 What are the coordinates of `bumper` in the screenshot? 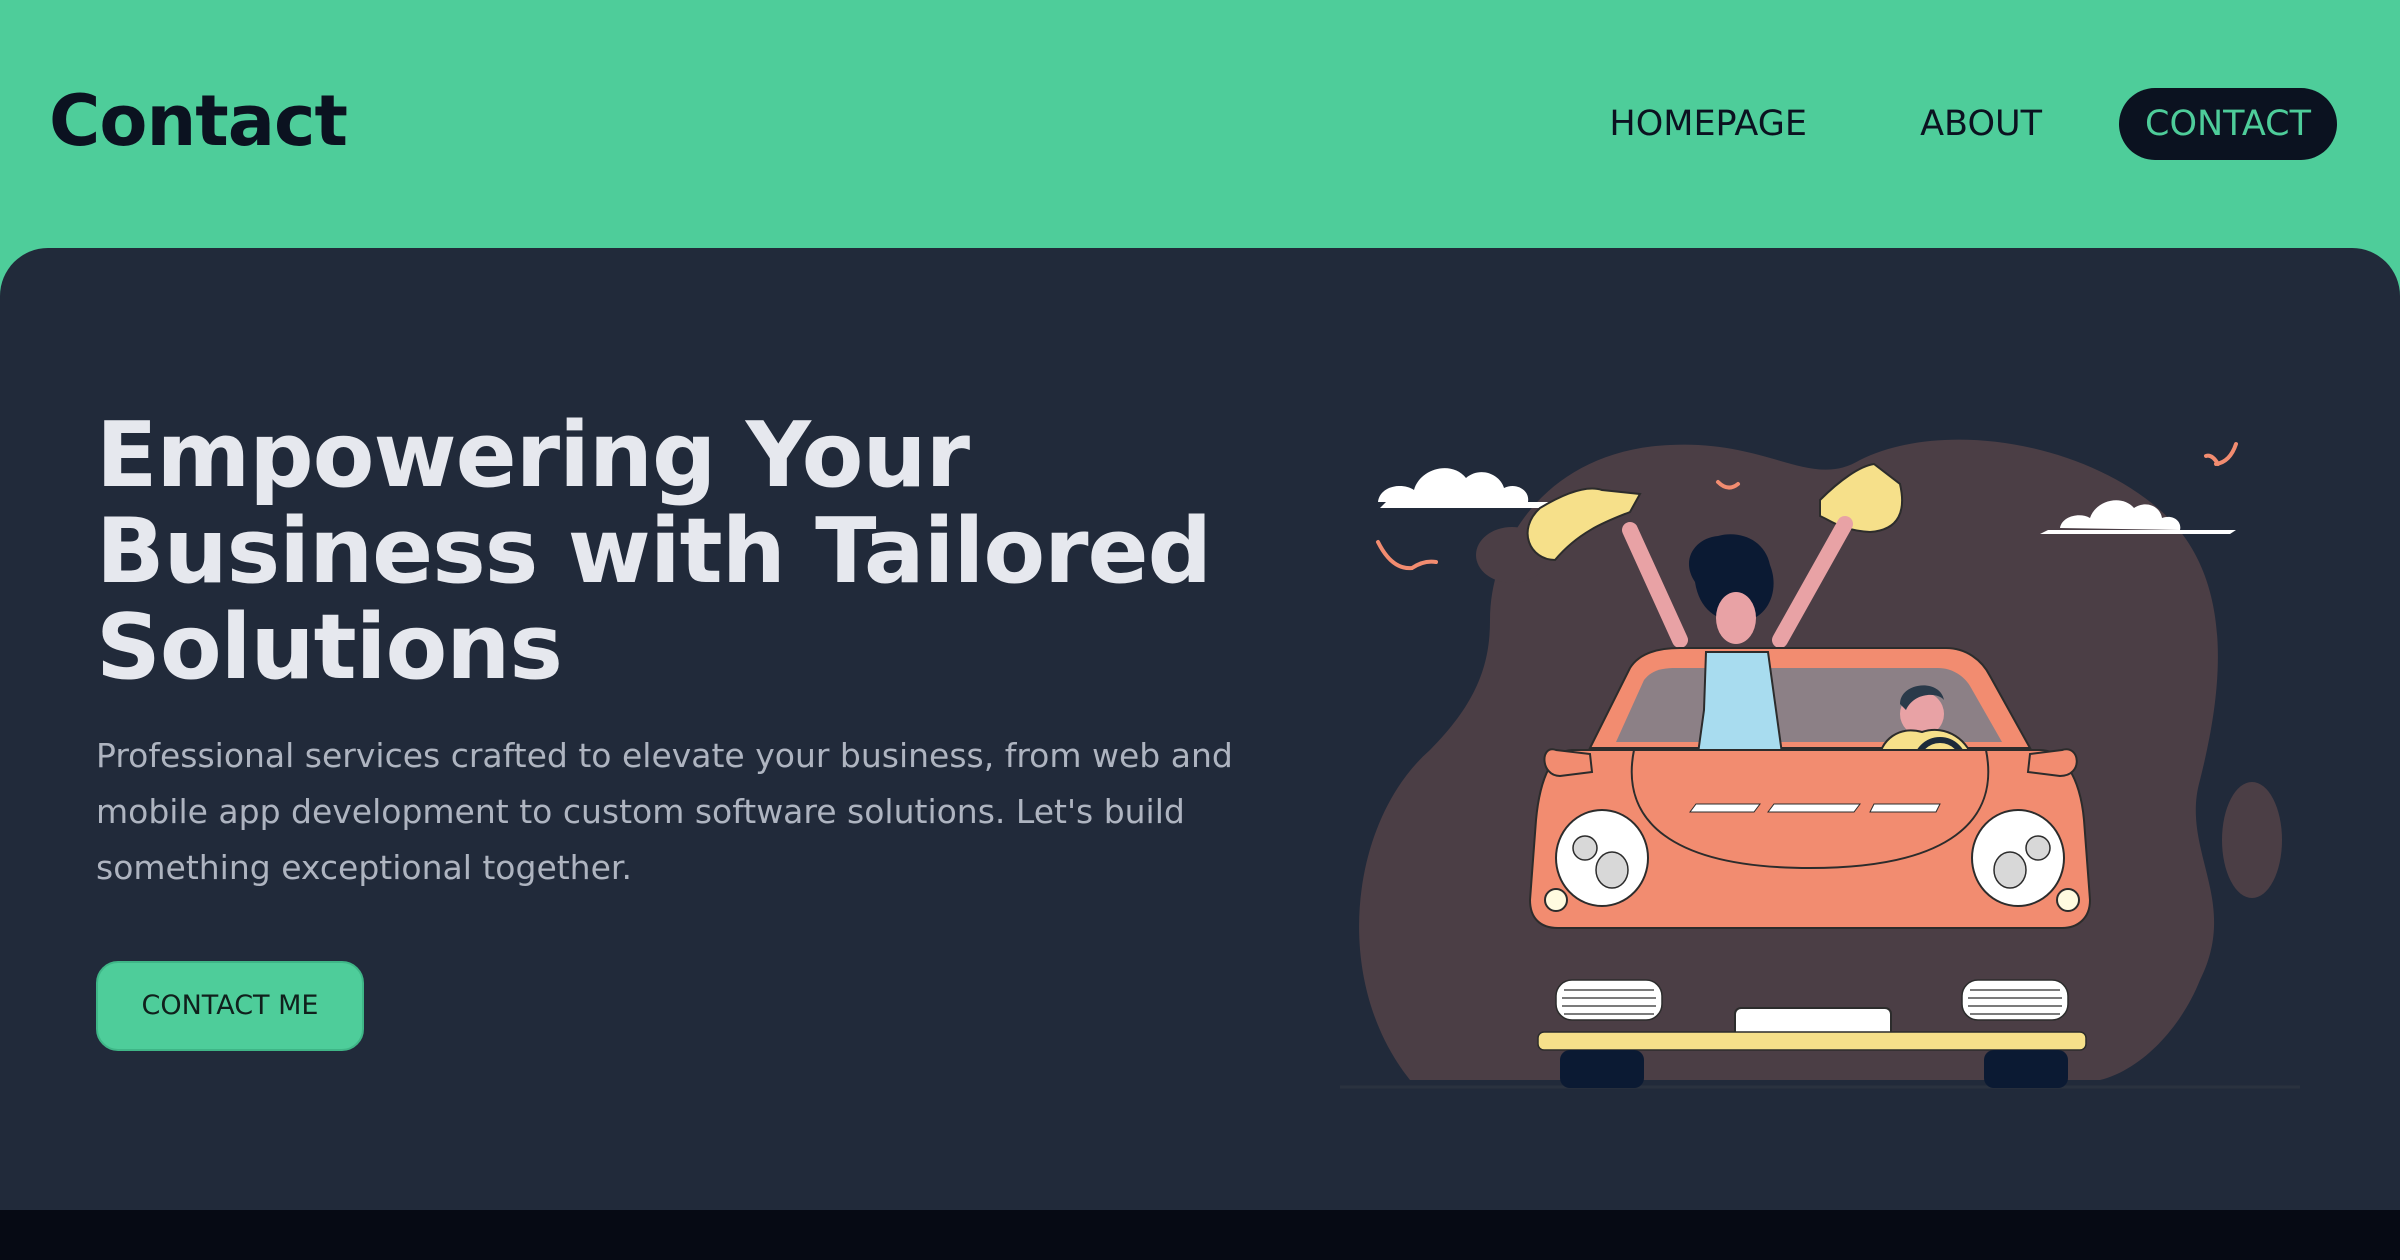 It's located at (1812, 1041).